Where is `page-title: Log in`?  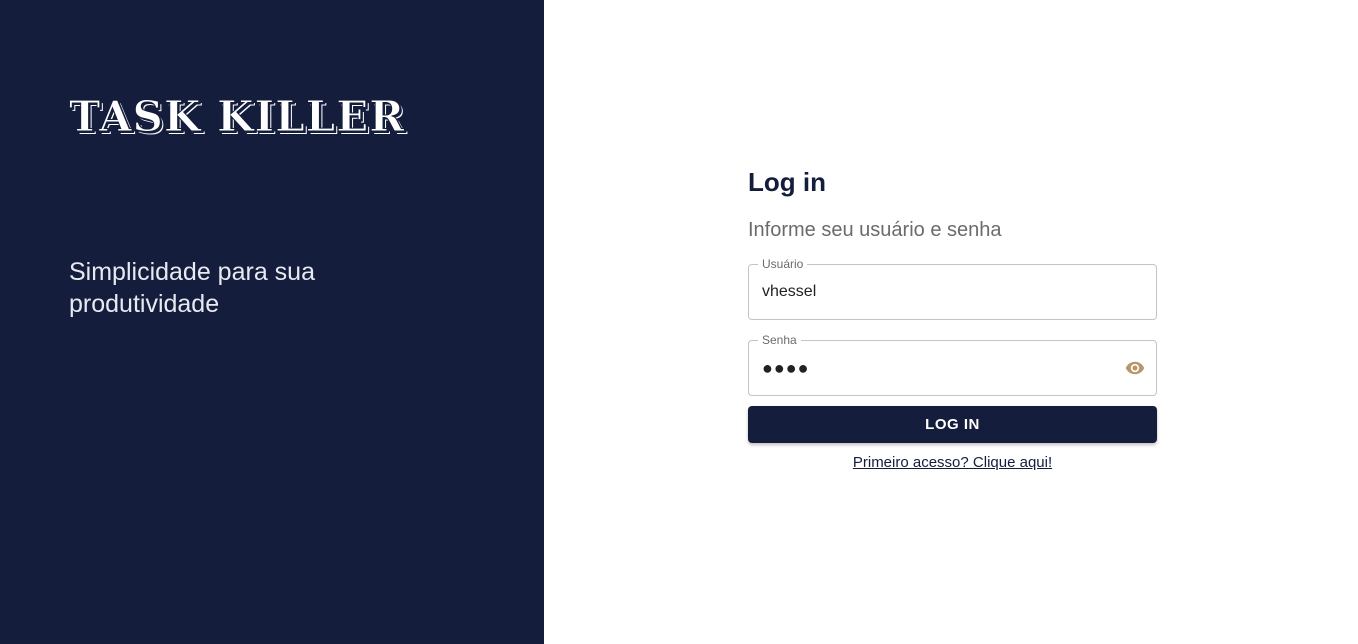 page-title: Log in is located at coordinates (787, 182).